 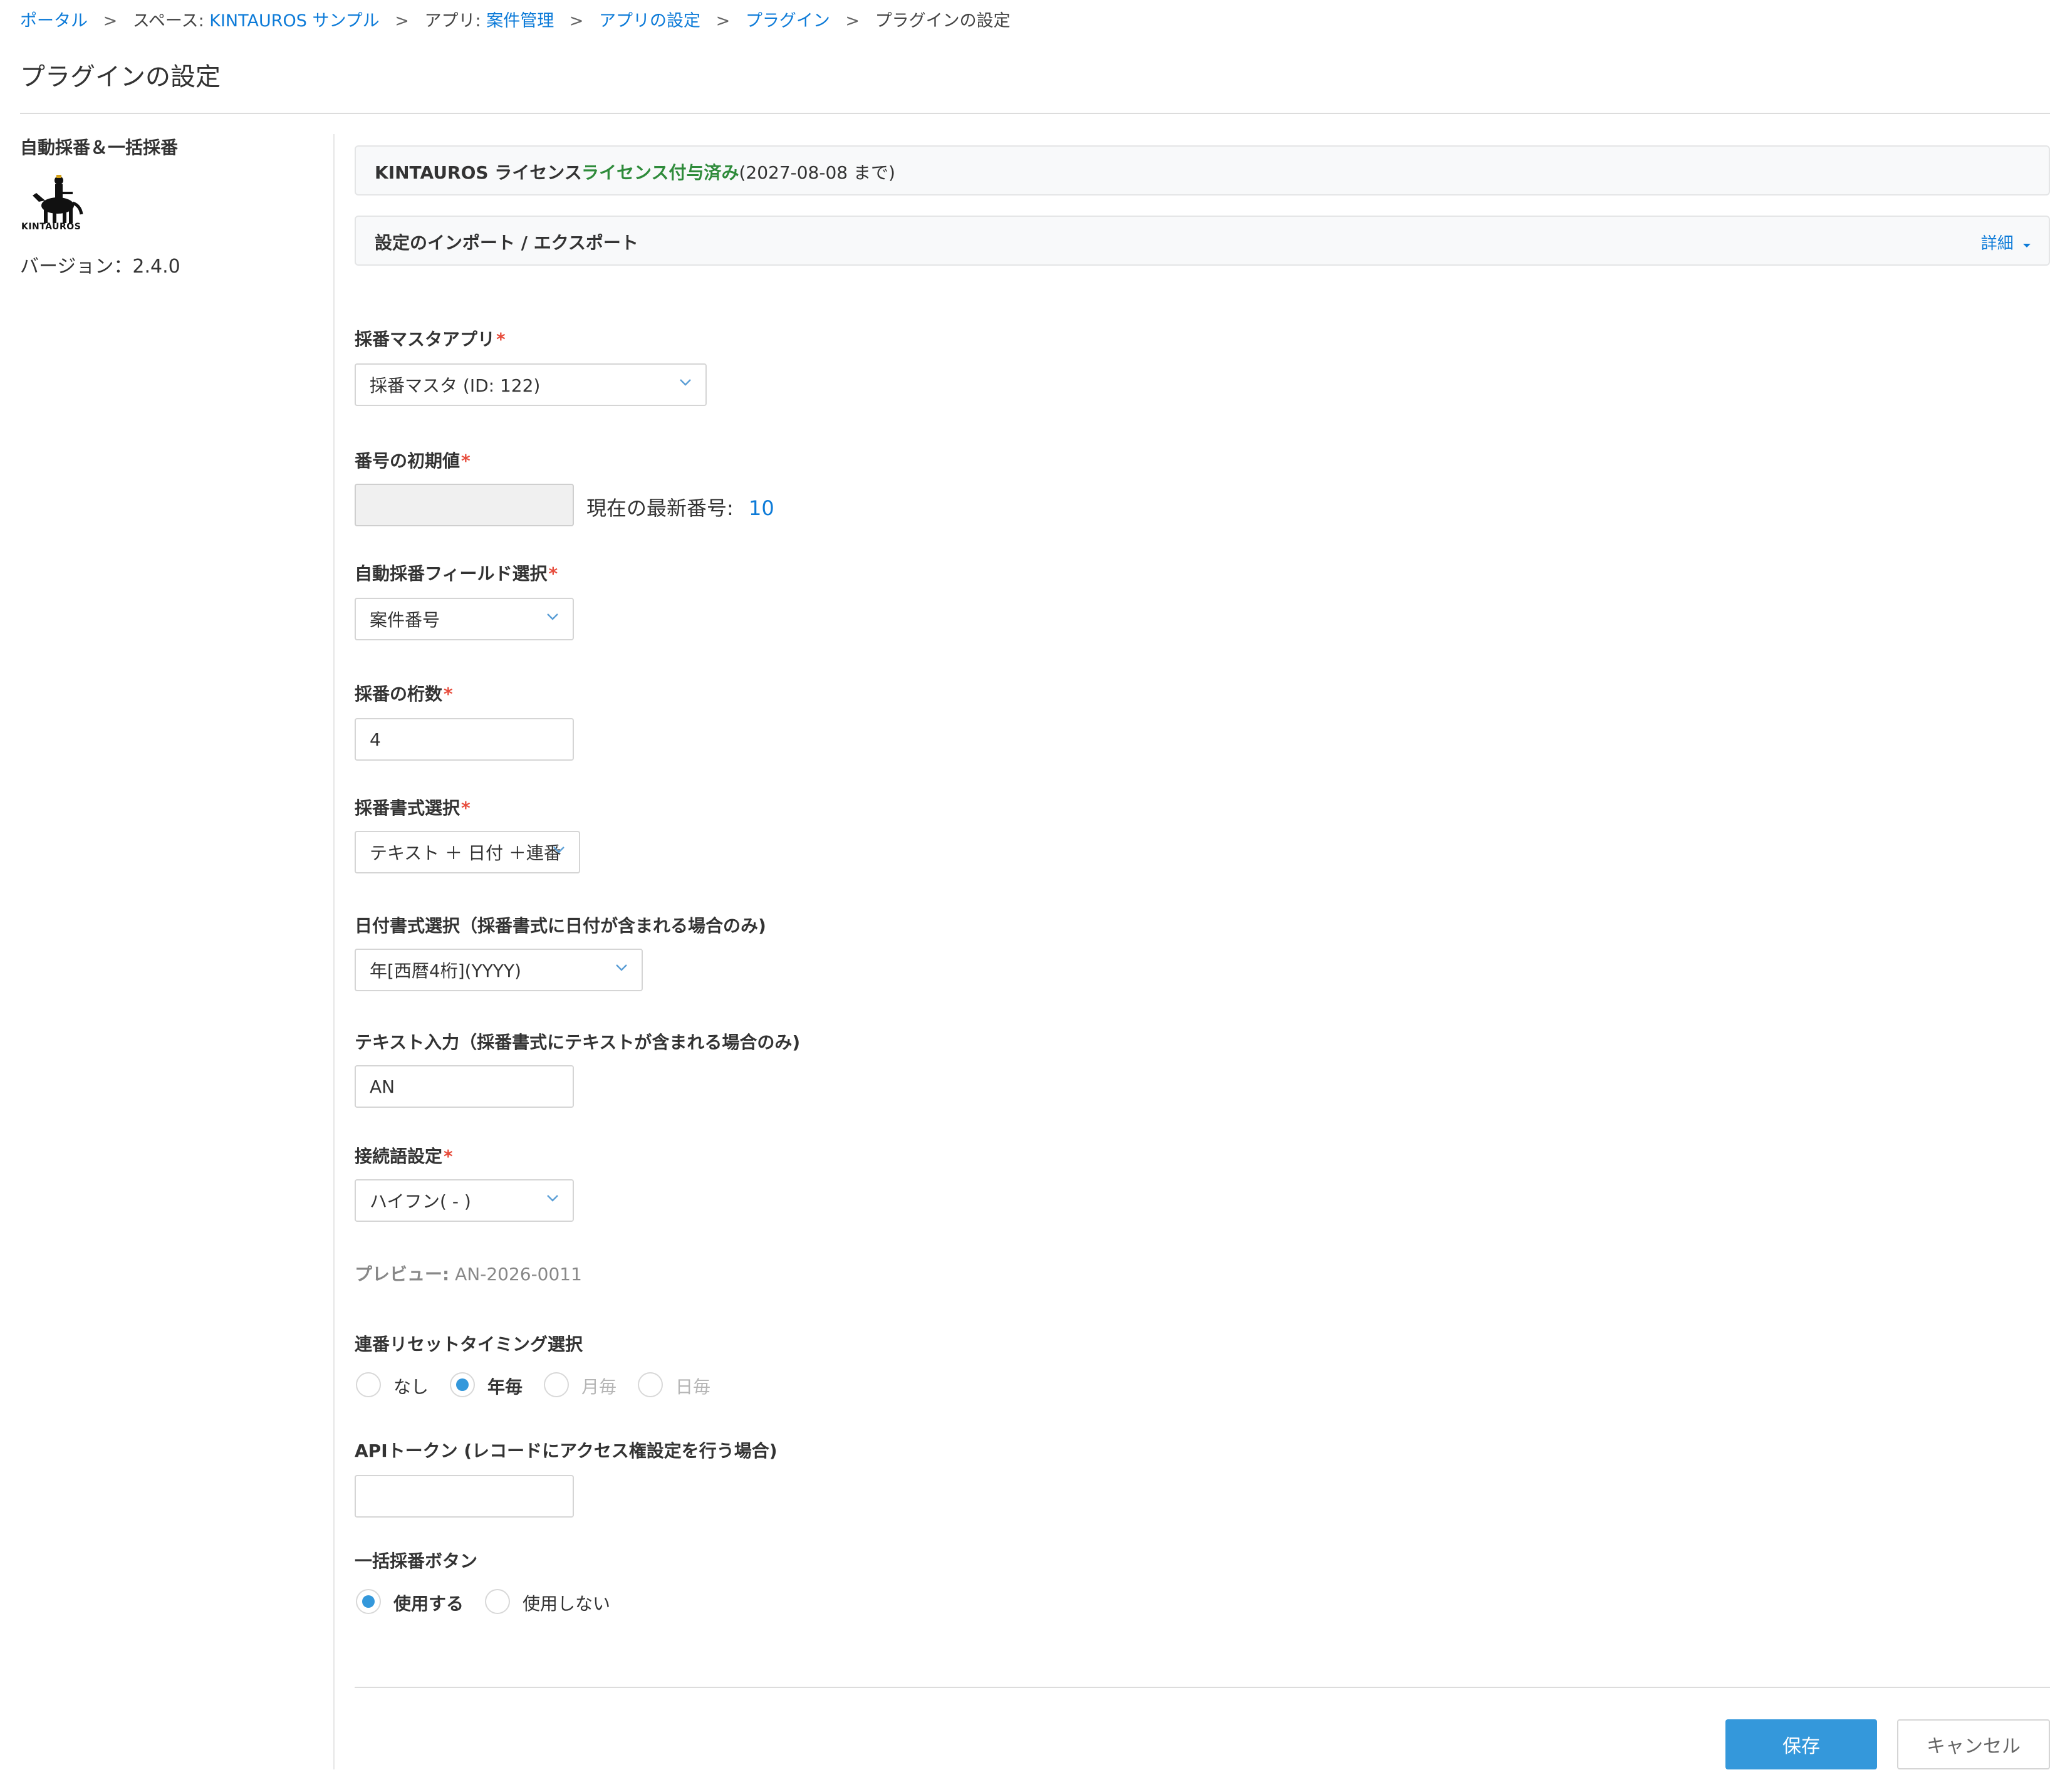 I want to click on bulk-use-radio, so click(x=368, y=1601).